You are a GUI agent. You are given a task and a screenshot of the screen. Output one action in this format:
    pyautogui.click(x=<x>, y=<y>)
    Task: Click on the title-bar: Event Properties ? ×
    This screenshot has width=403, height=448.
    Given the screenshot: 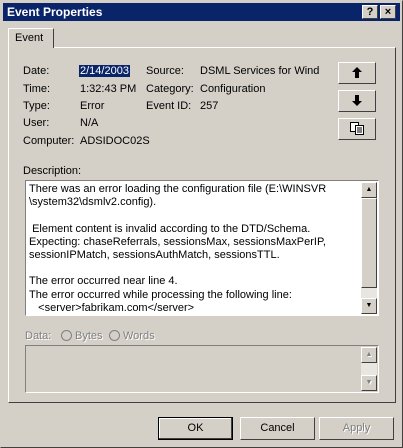 What is the action you would take?
    pyautogui.click(x=201, y=12)
    